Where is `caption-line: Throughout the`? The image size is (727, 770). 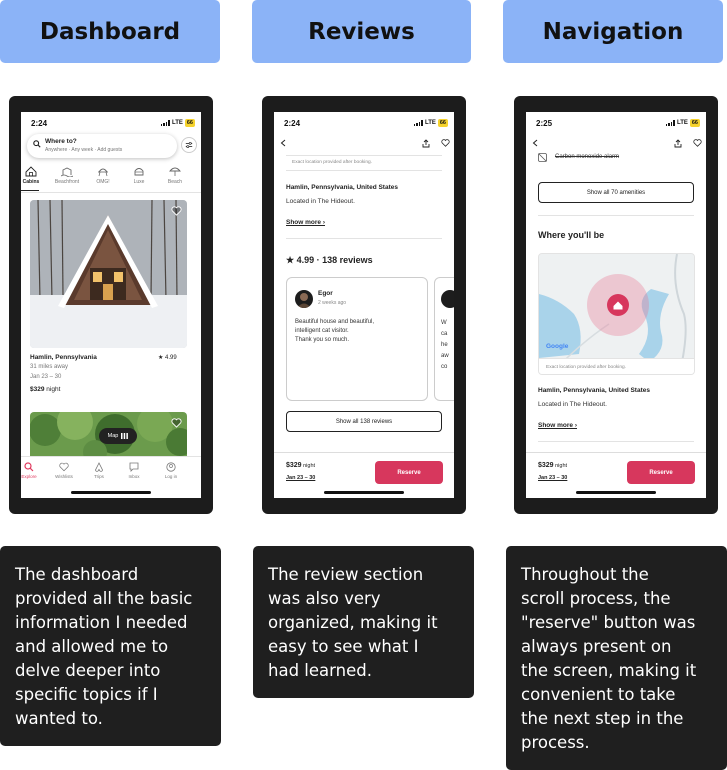 caption-line: Throughout the is located at coordinates (585, 574).